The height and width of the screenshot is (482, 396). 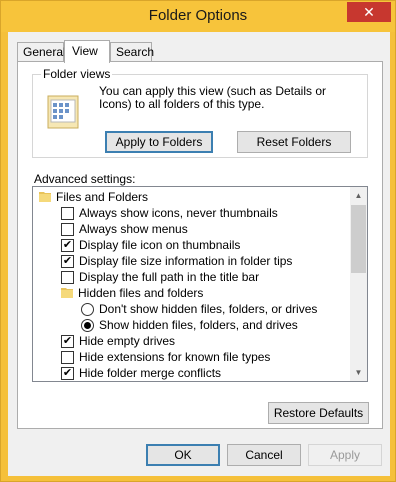 What do you see at coordinates (133, 229) in the screenshot?
I see `list-item-label: Always show menus` at bounding box center [133, 229].